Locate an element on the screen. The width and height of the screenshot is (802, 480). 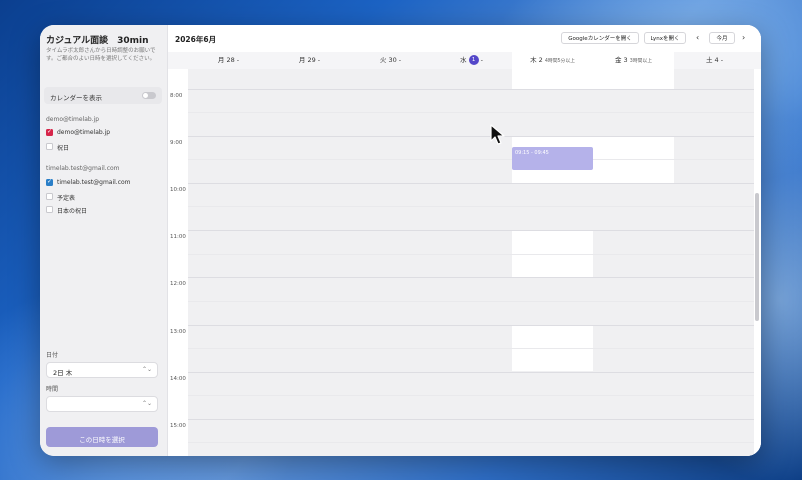
vertical-scrollbar is located at coordinates (757, 257).